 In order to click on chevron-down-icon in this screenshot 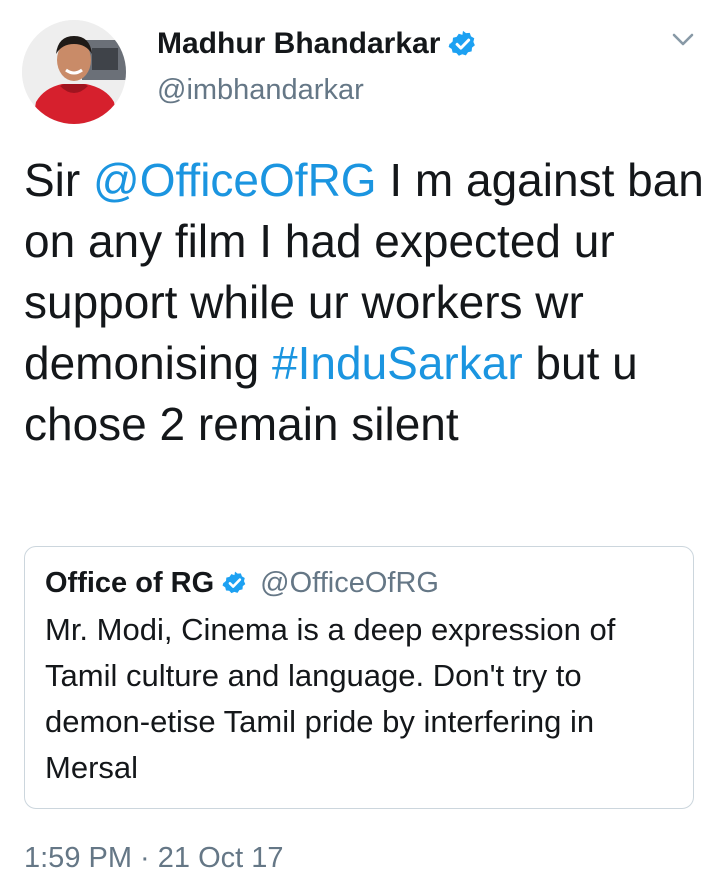, I will do `click(683, 40)`.